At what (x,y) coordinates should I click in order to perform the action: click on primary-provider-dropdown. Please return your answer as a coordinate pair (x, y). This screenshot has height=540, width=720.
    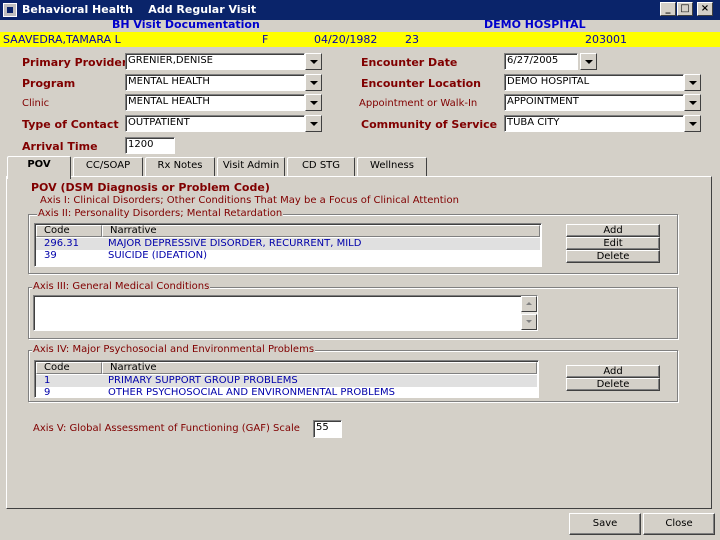
    Looking at the image, I should click on (313, 61).